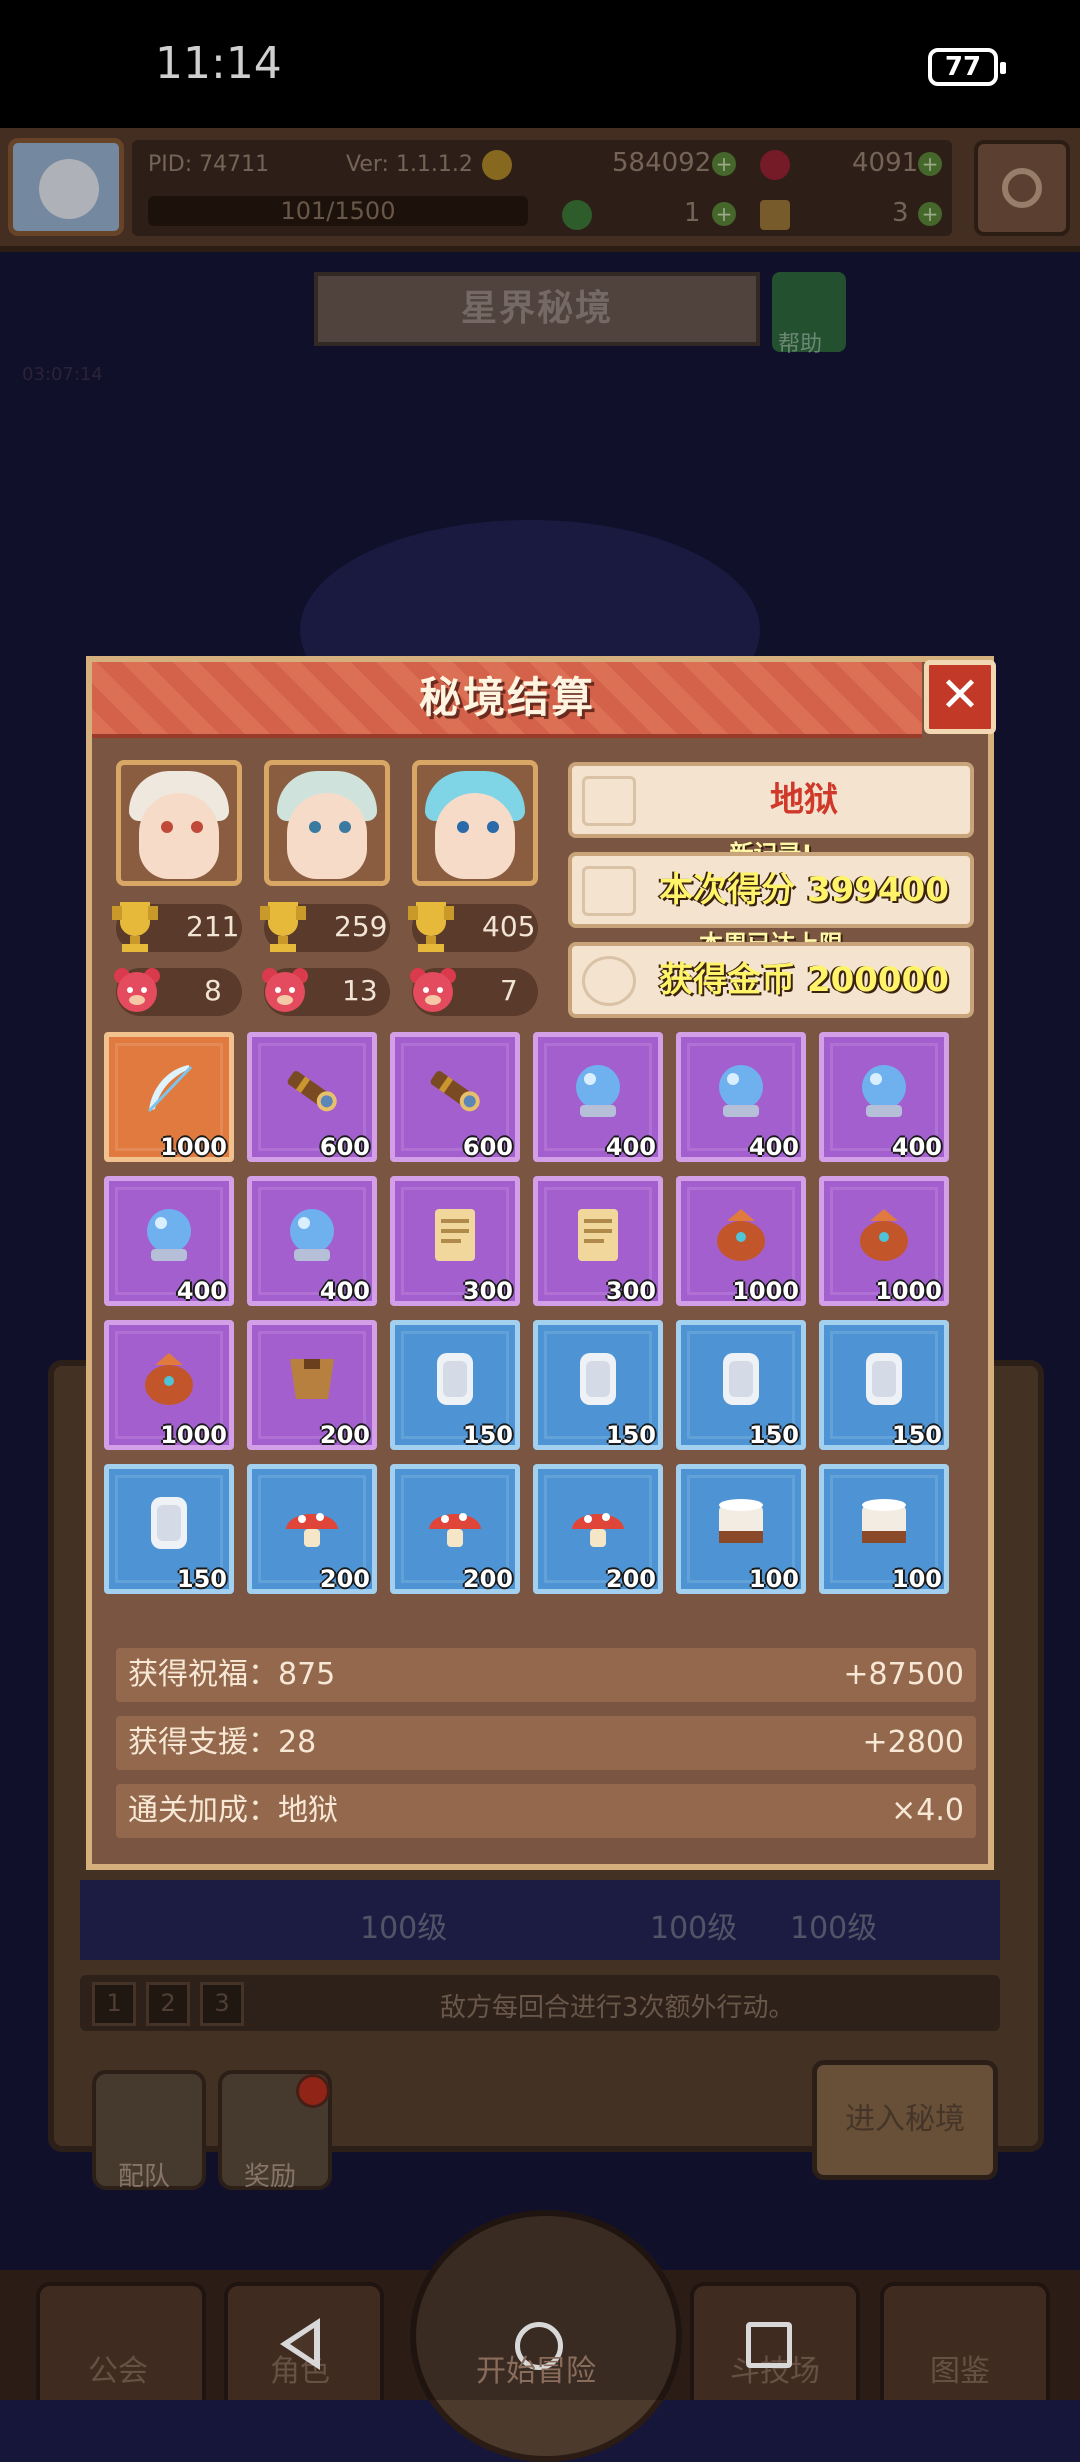  What do you see at coordinates (905, 2120) in the screenshot?
I see `enter-realm-button: 进入秘境` at bounding box center [905, 2120].